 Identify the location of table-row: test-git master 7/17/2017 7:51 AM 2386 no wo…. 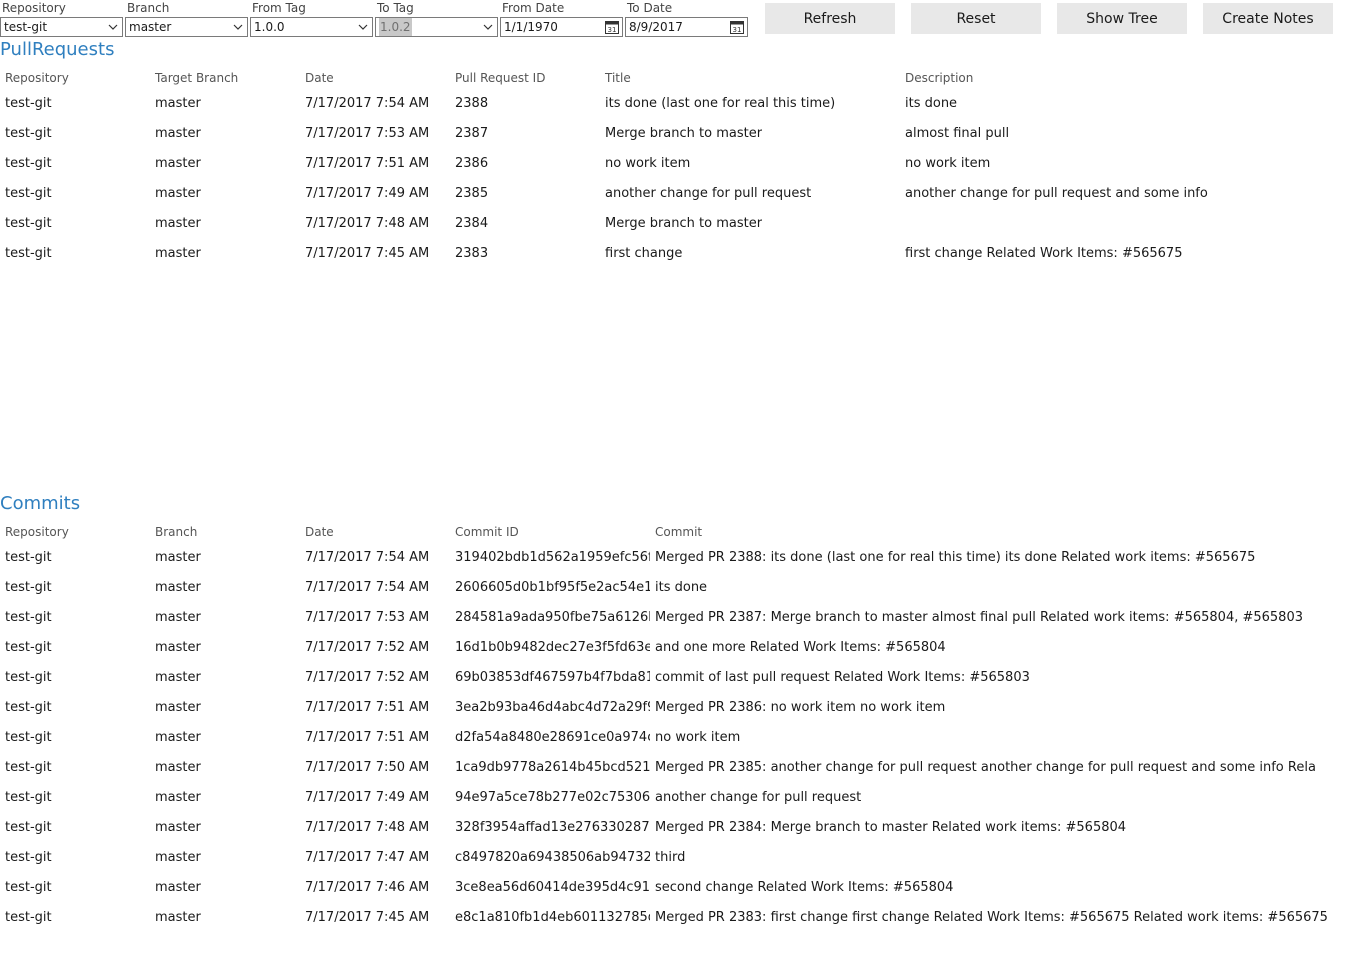
(672, 164).